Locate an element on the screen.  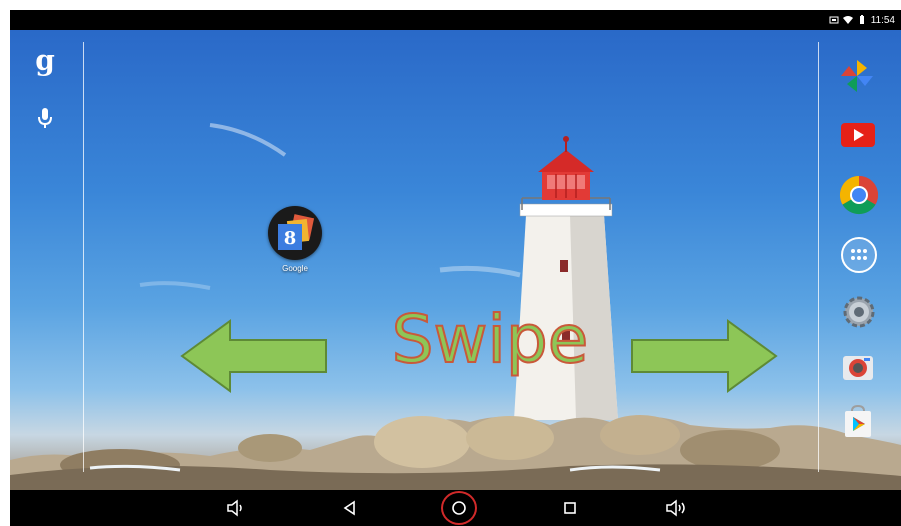
google-folder: 8 Google is located at coordinates (295, 239).